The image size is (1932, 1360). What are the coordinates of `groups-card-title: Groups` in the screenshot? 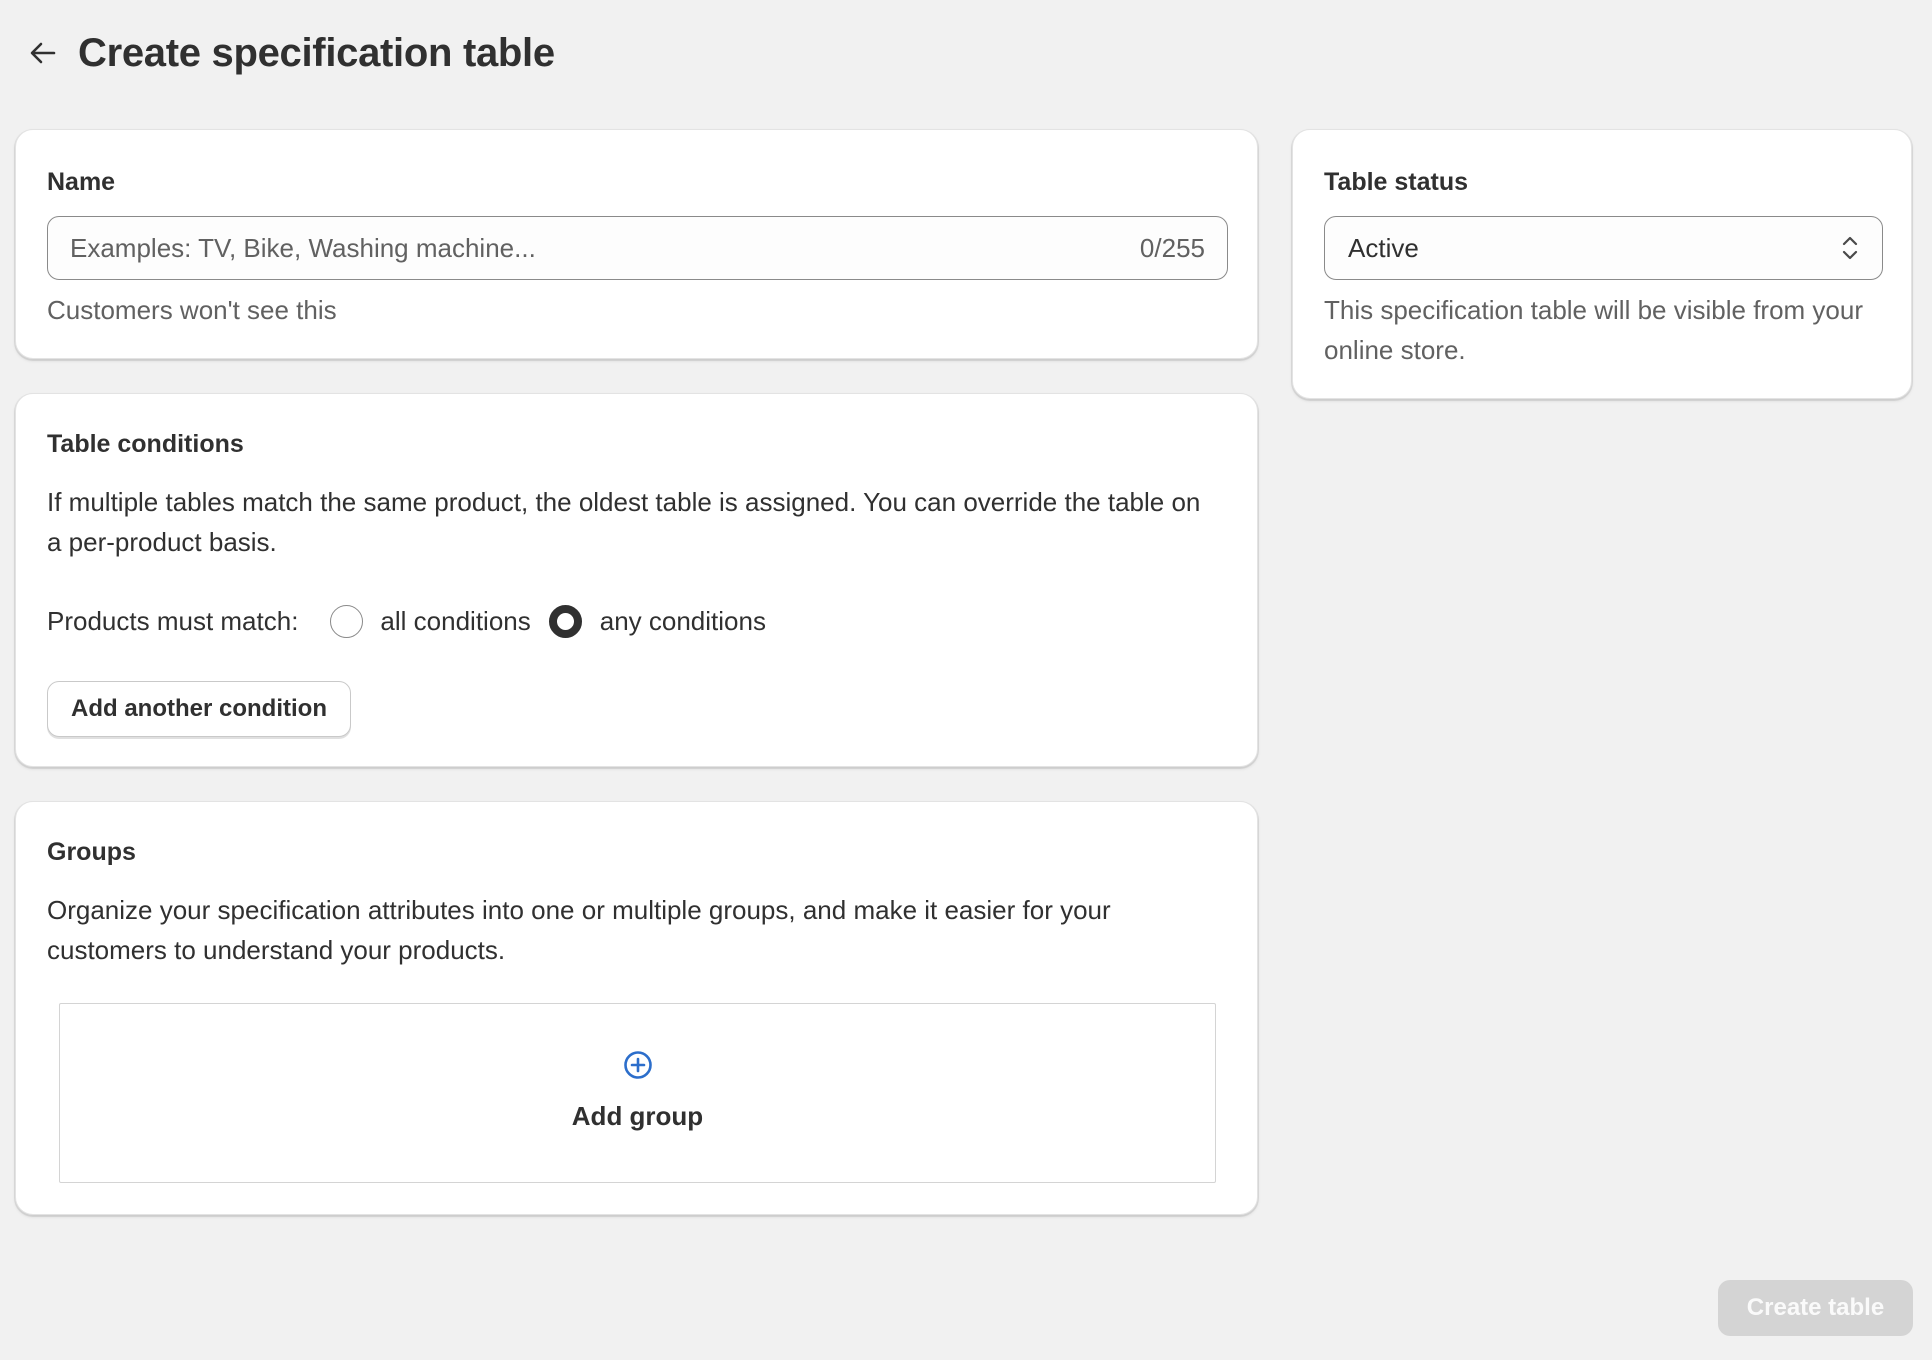 It's located at (91, 852).